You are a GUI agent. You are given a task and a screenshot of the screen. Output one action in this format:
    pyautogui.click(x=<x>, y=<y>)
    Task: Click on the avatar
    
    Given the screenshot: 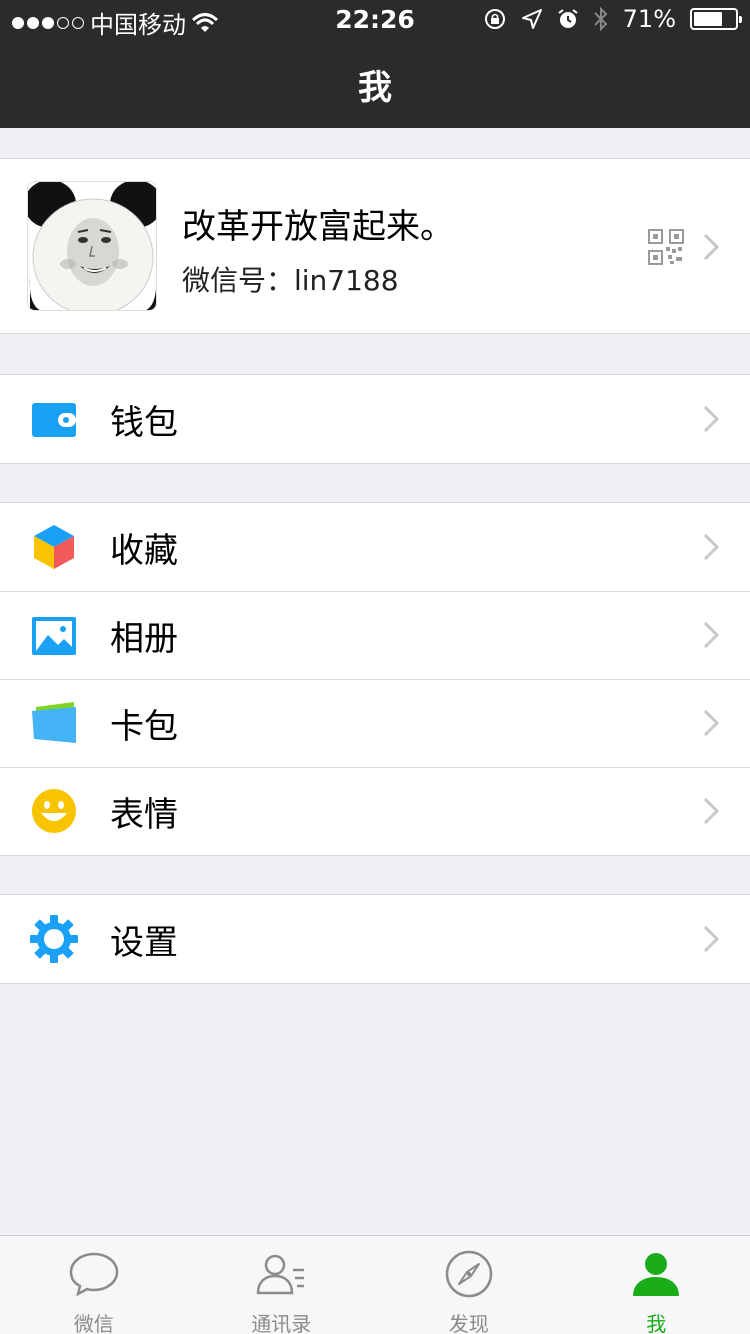 What is the action you would take?
    pyautogui.click(x=92, y=246)
    